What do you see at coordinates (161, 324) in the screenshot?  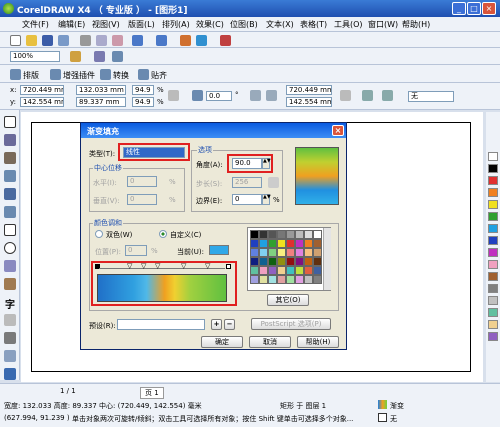 I see `presets-select` at bounding box center [161, 324].